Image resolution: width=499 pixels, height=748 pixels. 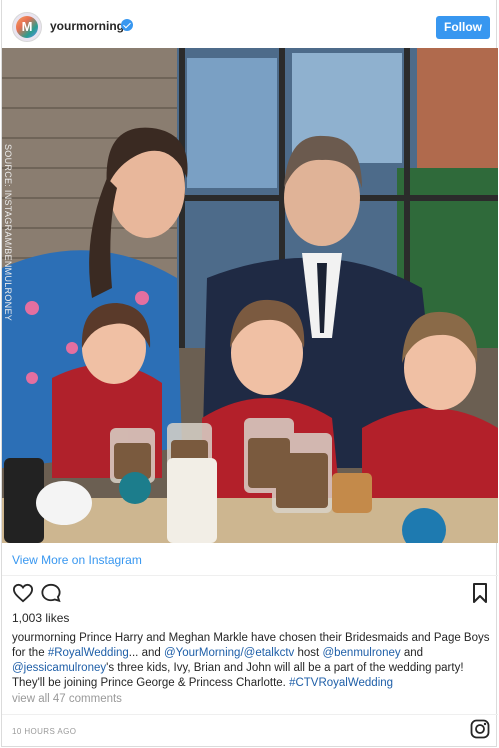 I want to click on verified-badge-icon, so click(x=127, y=25).